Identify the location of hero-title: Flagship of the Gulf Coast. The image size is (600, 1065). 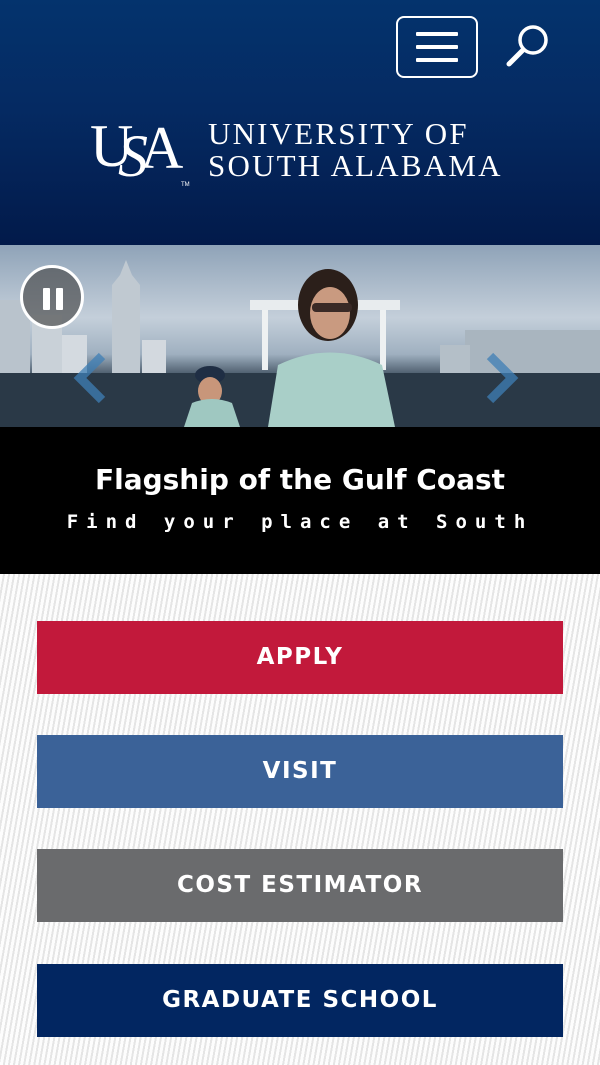
(300, 479).